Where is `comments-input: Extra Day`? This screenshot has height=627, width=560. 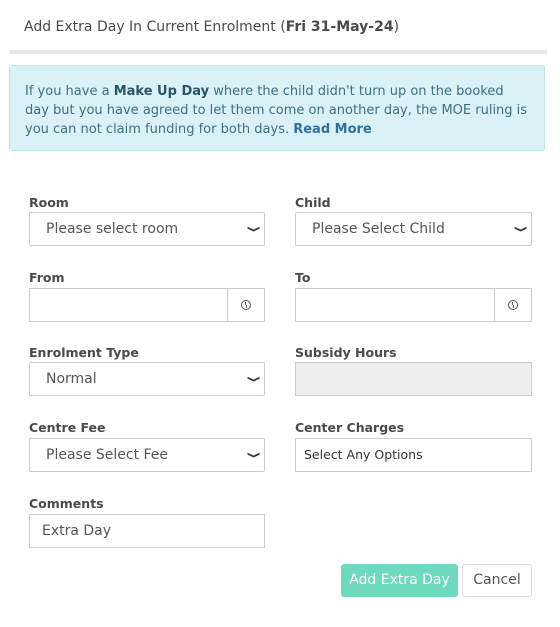
comments-input: Extra Day is located at coordinates (147, 531).